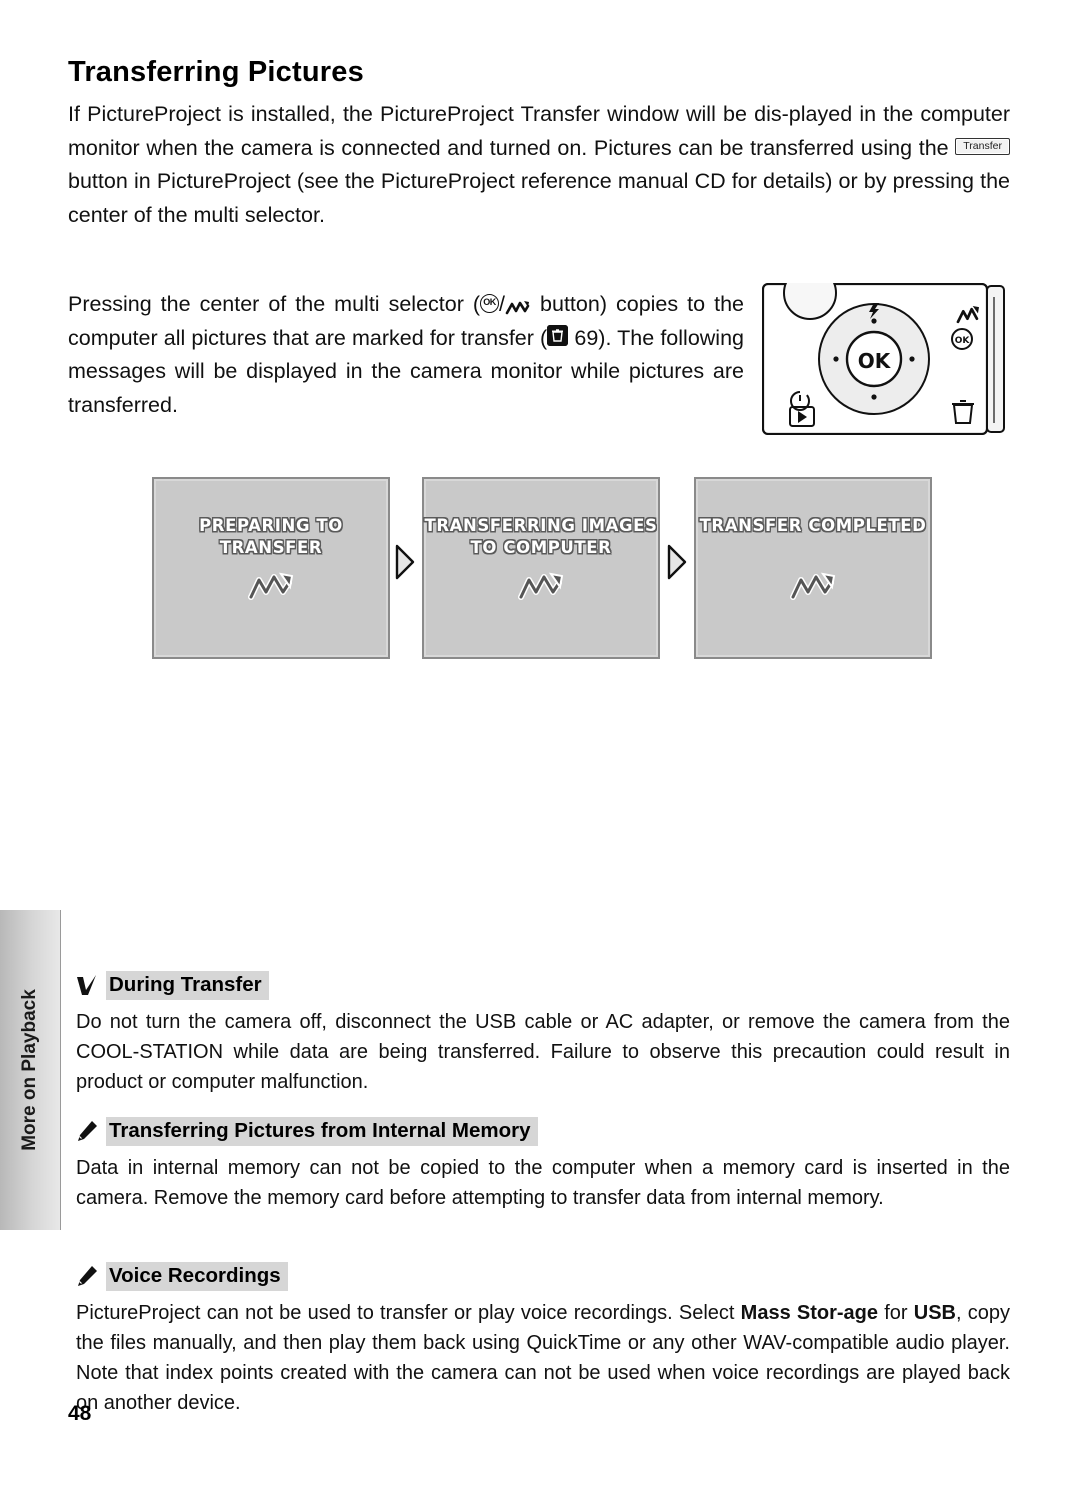  What do you see at coordinates (541, 537) in the screenshot?
I see `monitor-screen-transferring-text: TRANSFERRING IMAGES TO COMPUTER` at bounding box center [541, 537].